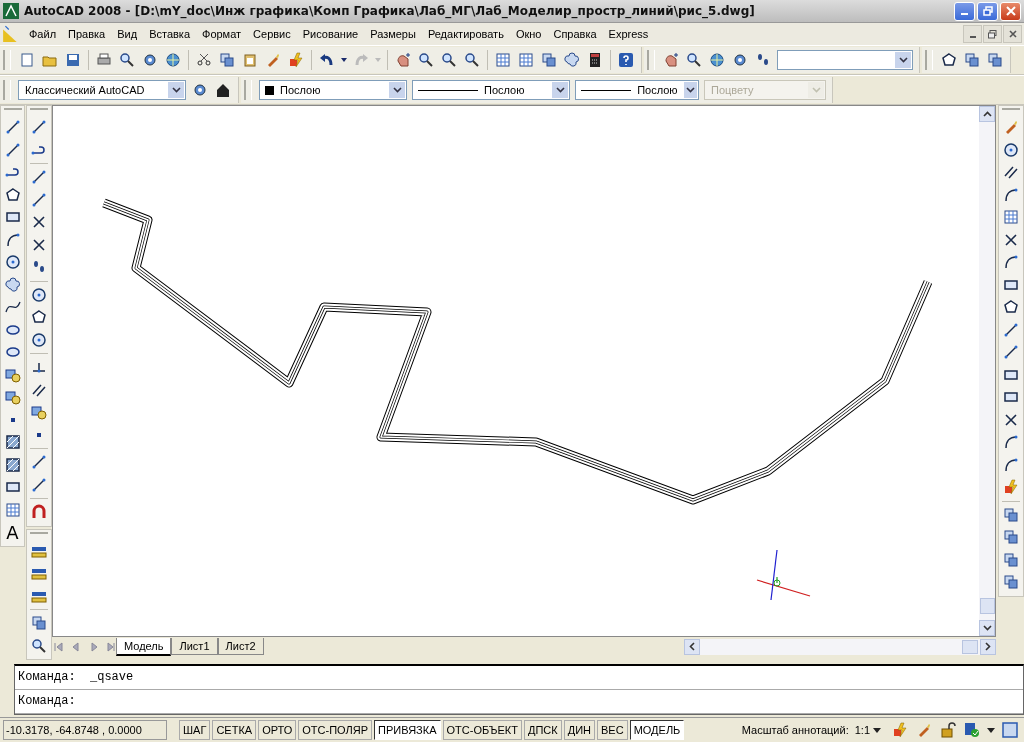 This screenshot has width=1024, height=742. Describe the element at coordinates (987, 114) in the screenshot. I see `scroll-up-icon` at that location.